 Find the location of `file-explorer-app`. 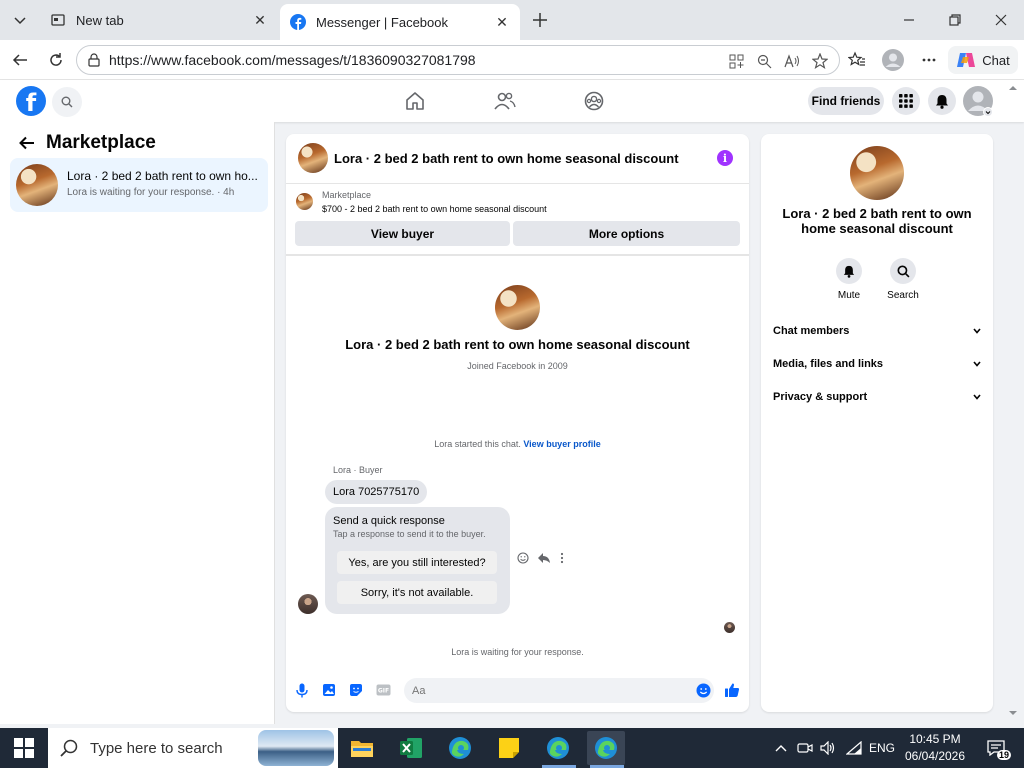

file-explorer-app is located at coordinates (362, 748).